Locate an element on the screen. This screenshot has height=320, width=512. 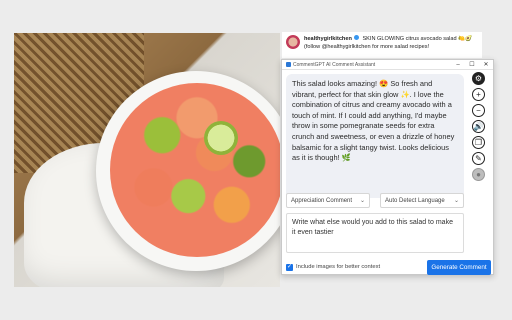
include-images-label: Include images for better context is located at coordinates (361, 267).